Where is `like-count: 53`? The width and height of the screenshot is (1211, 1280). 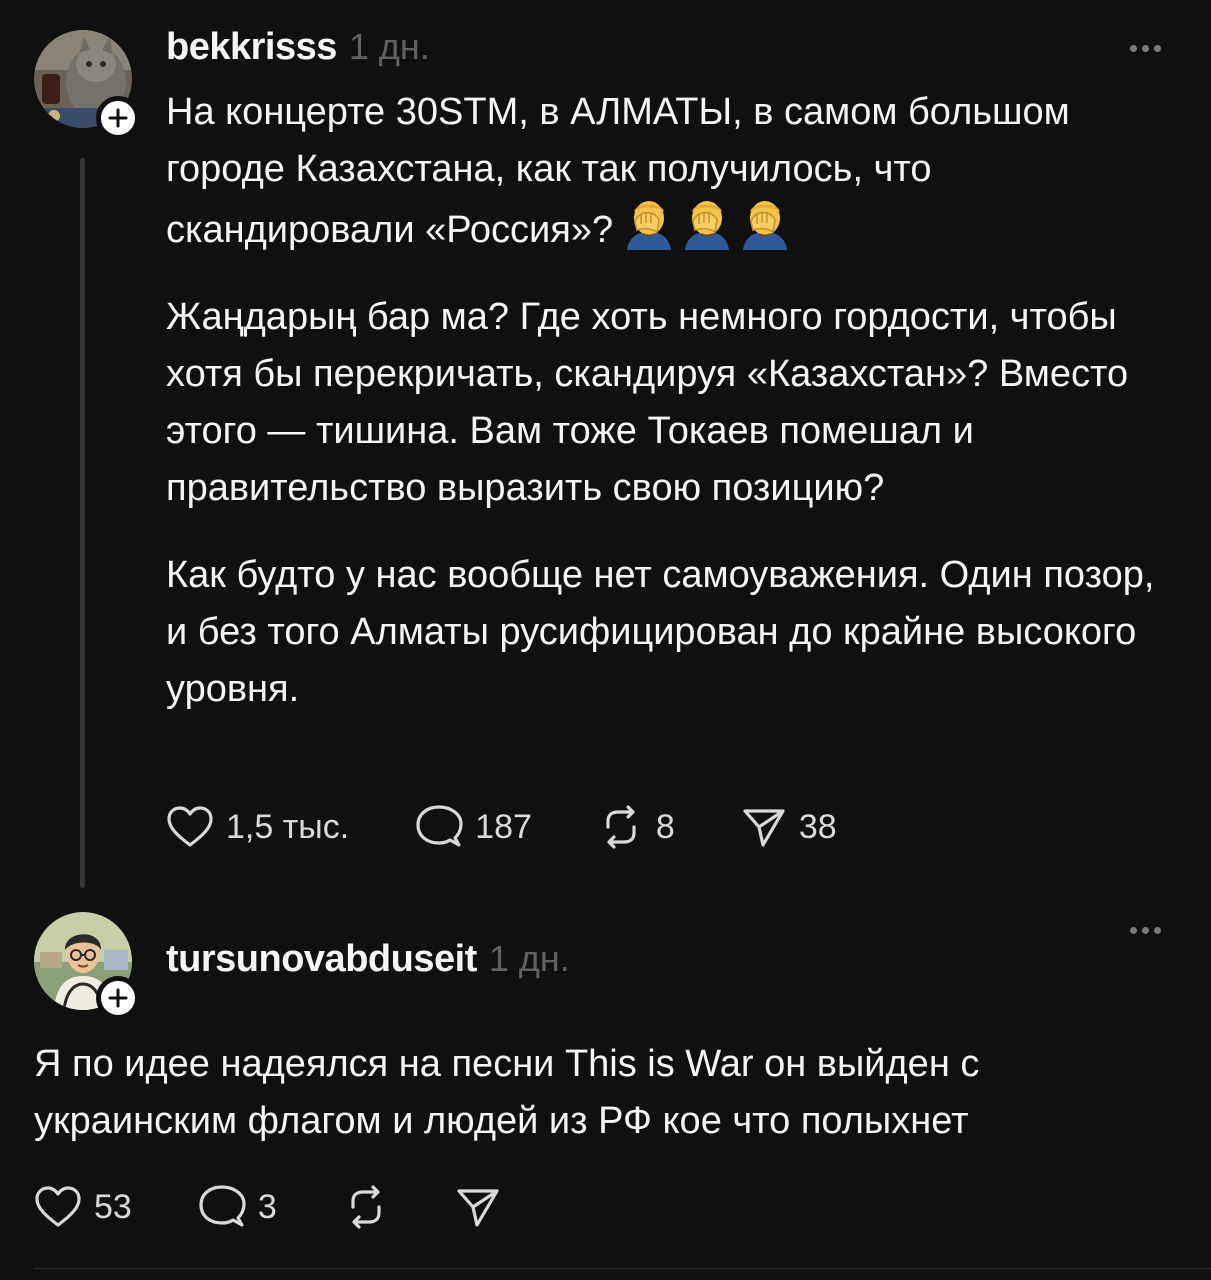
like-count: 53 is located at coordinates (113, 1206).